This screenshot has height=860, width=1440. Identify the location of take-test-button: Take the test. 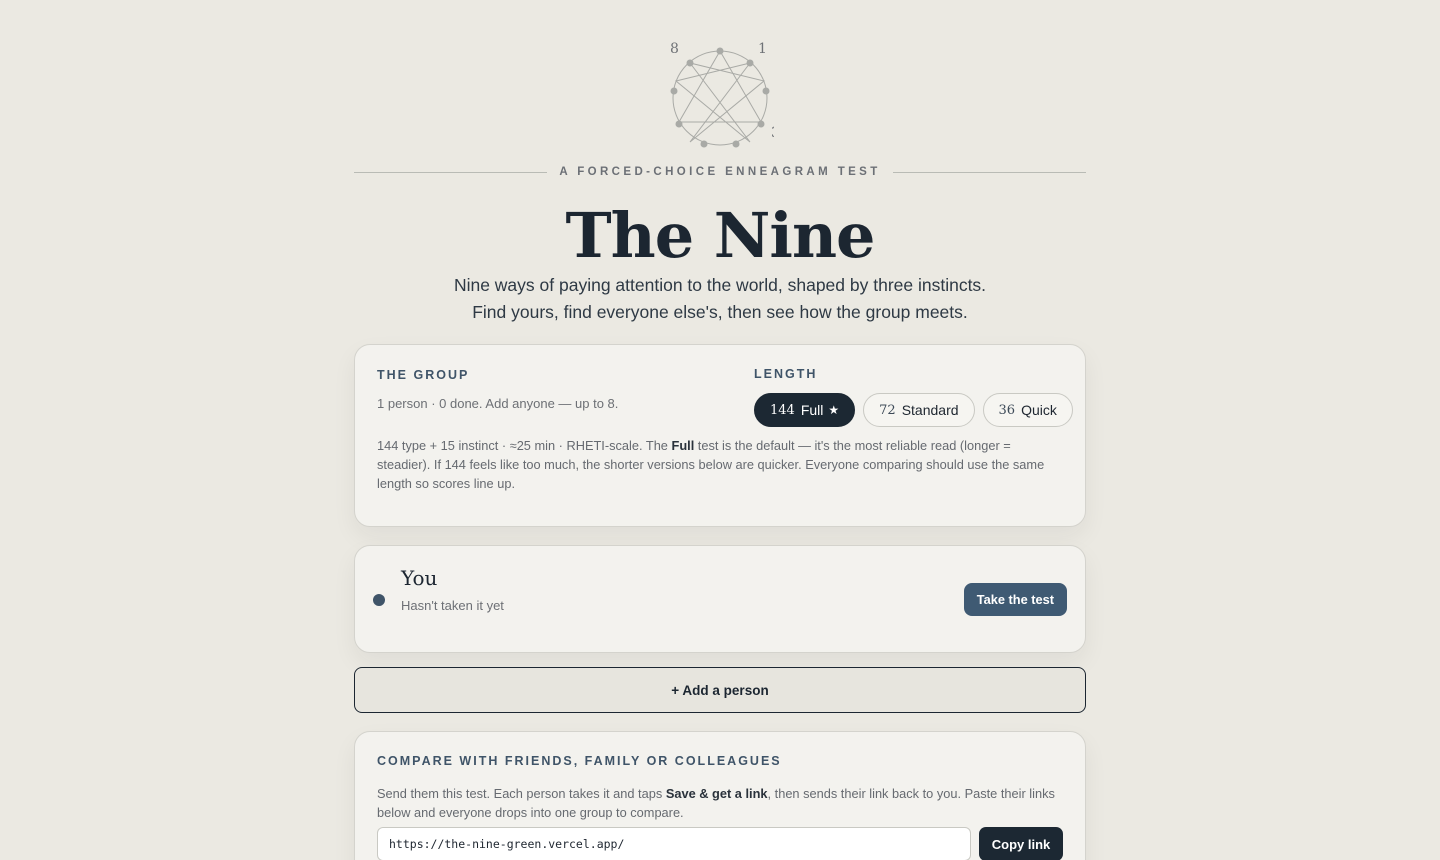
(1015, 599).